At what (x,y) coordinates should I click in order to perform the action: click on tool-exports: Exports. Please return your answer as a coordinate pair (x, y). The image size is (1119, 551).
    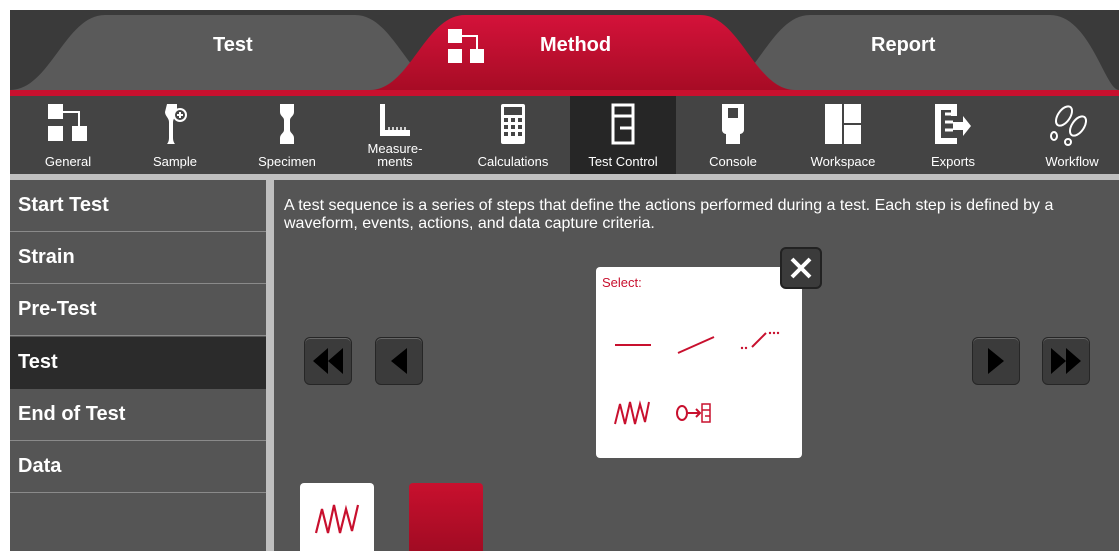
    Looking at the image, I should click on (953, 135).